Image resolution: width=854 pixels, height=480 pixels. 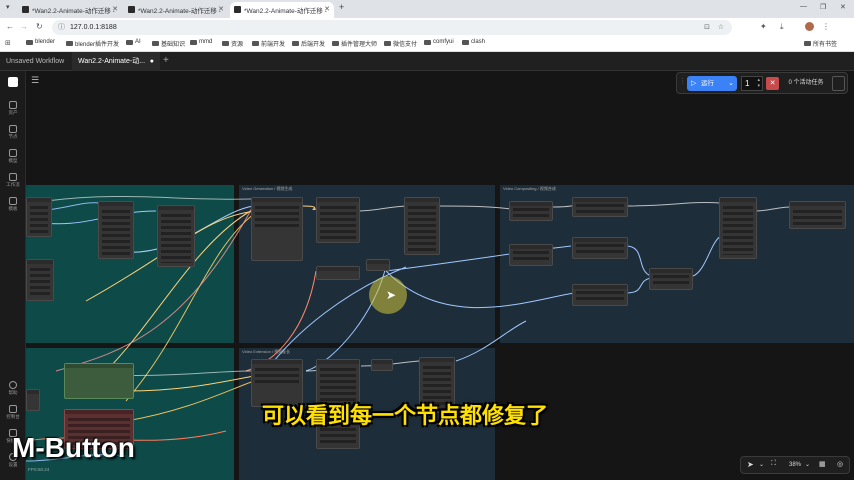 What do you see at coordinates (391, 295) in the screenshot?
I see `mouse-cursor-icon: ➤` at bounding box center [391, 295].